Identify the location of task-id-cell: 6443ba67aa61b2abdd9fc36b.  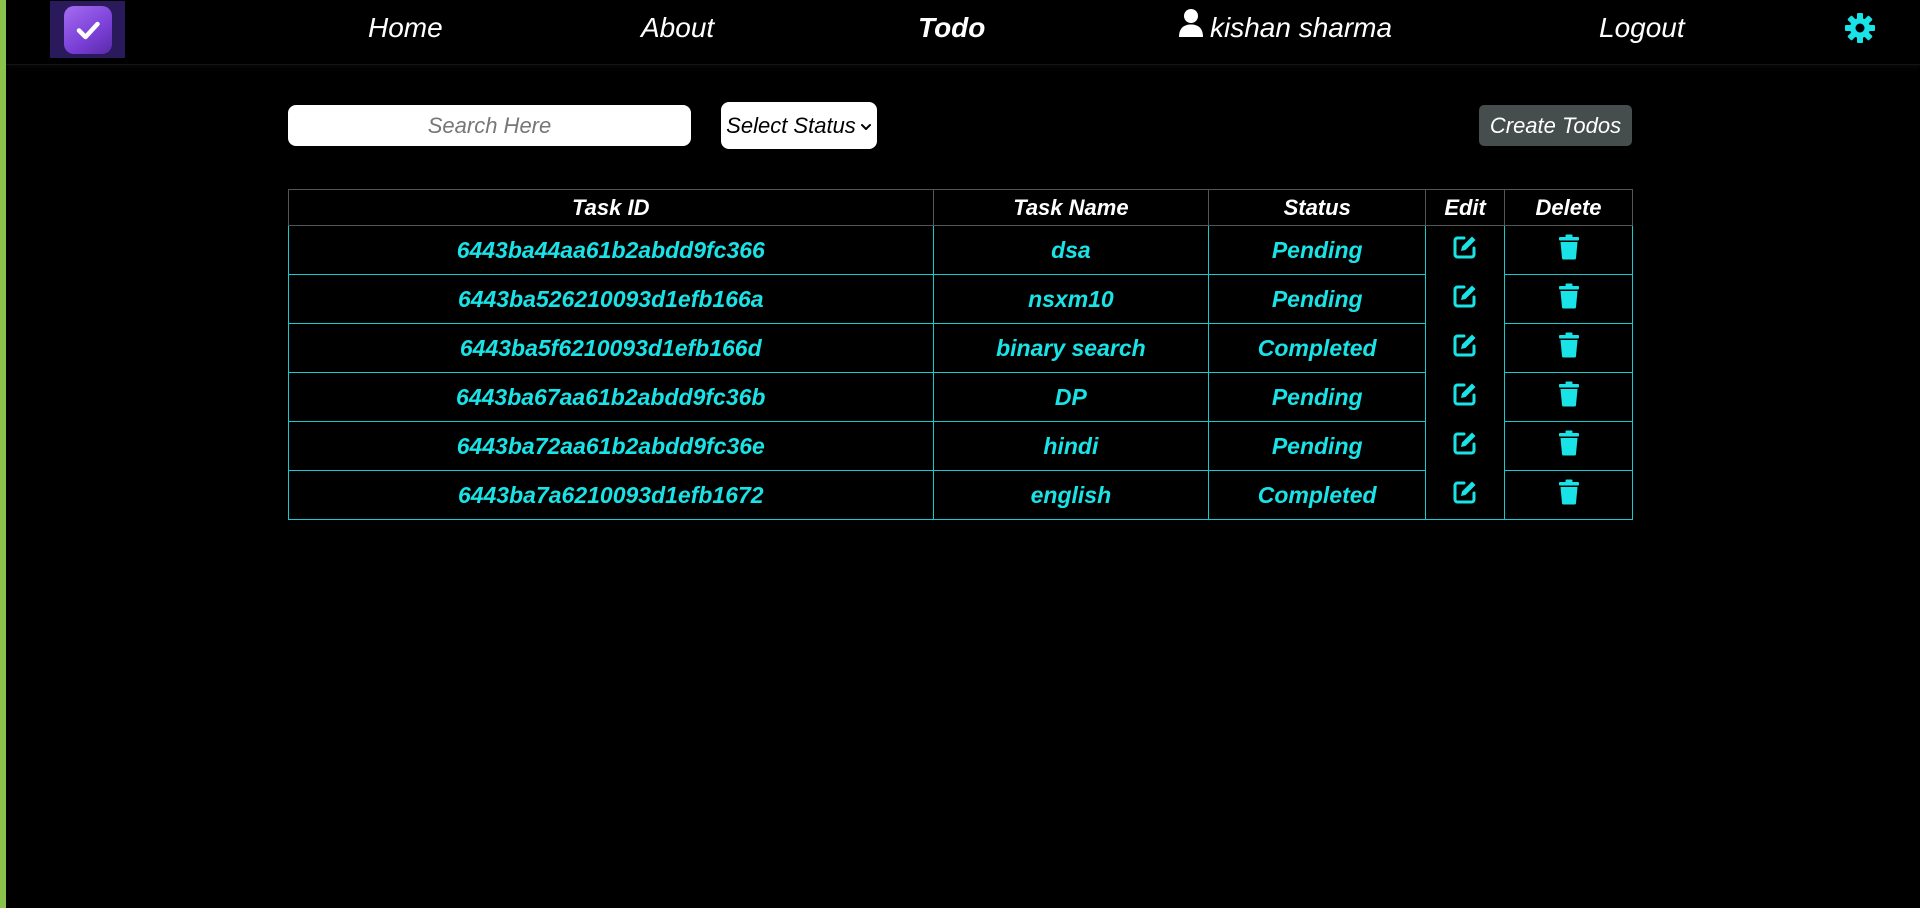
(611, 397).